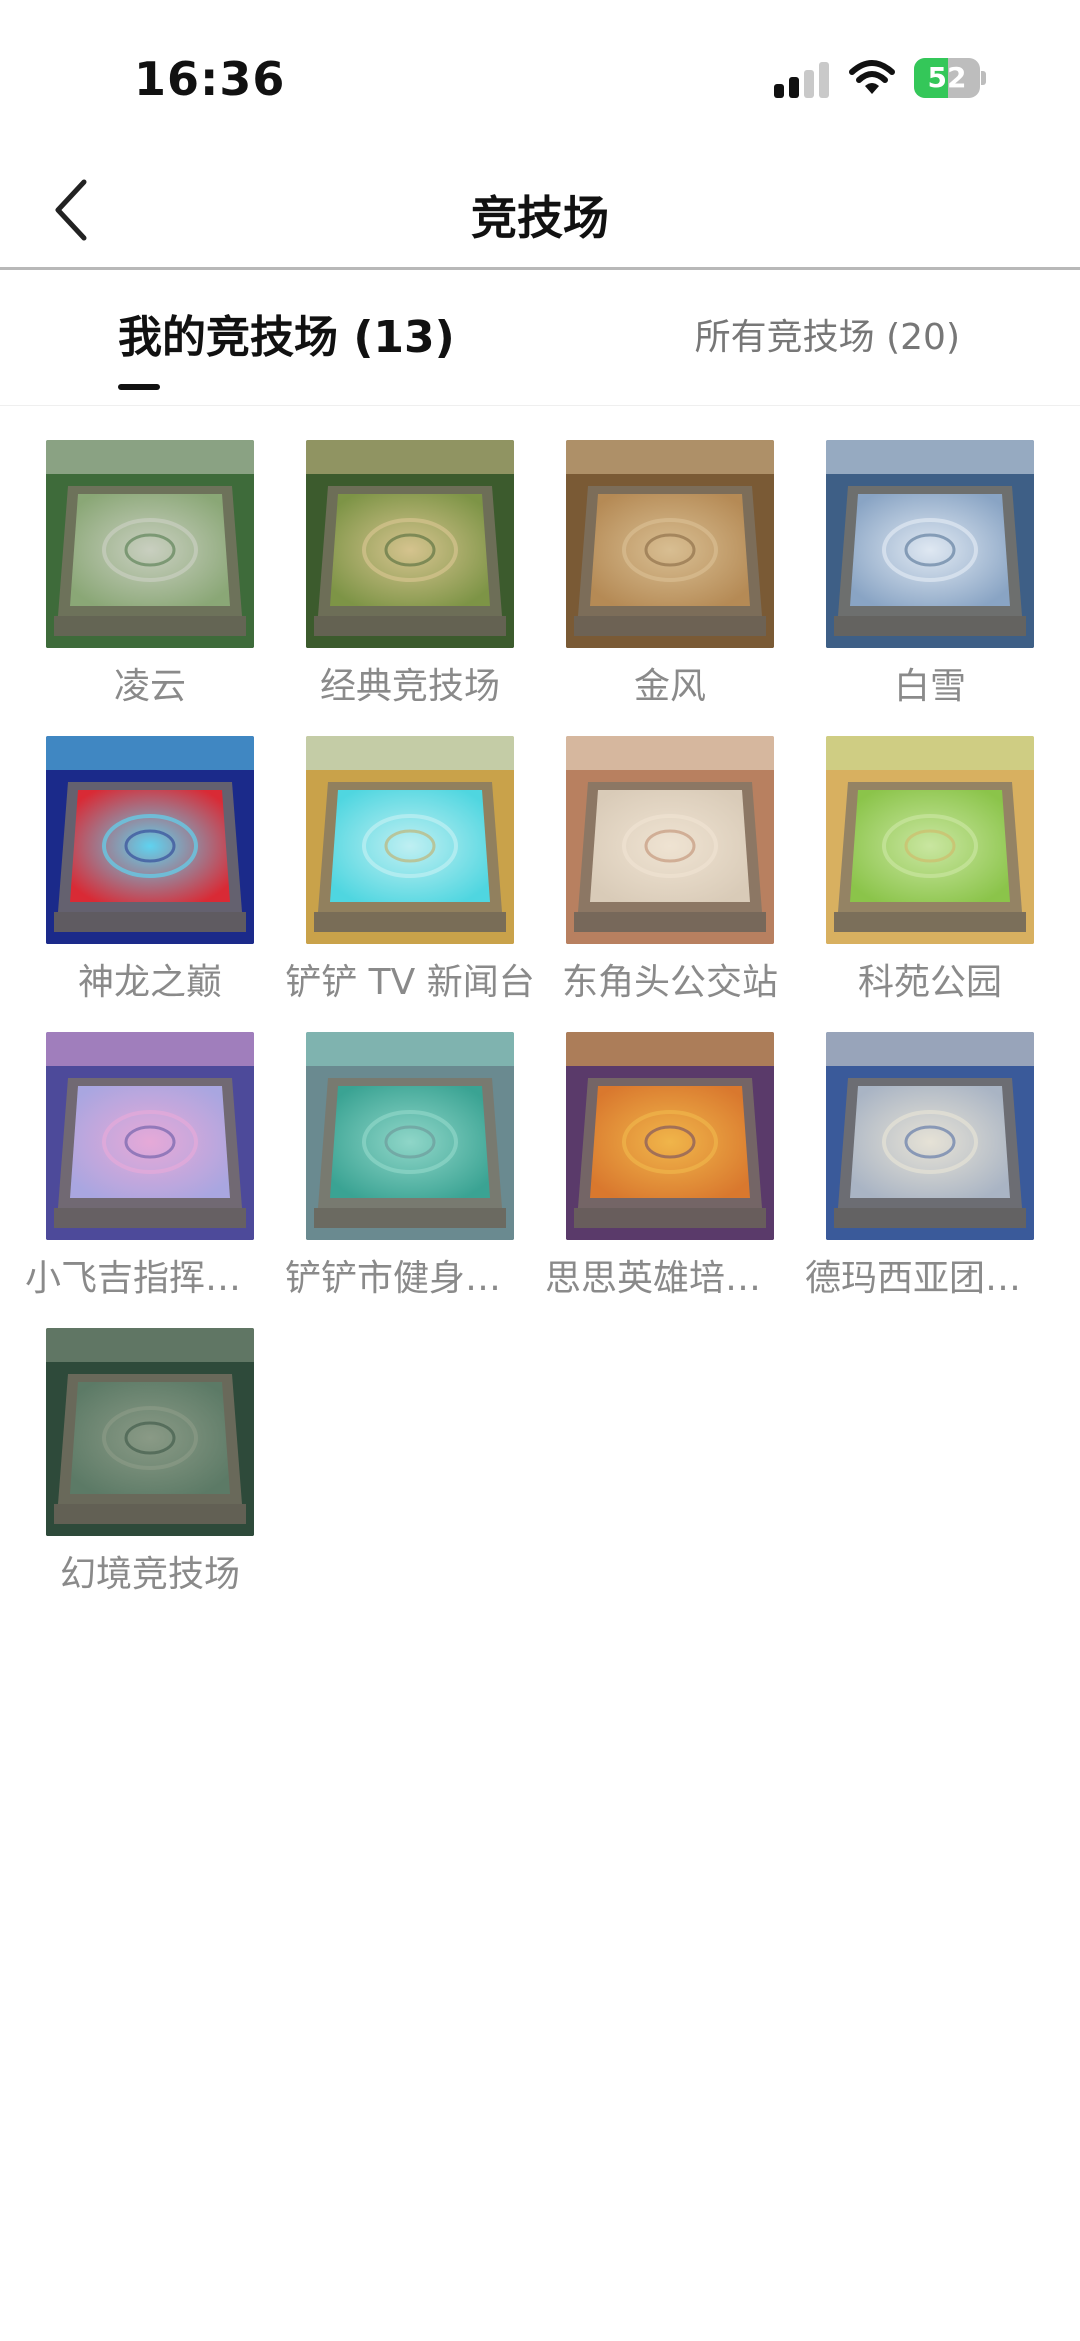 The height and width of the screenshot is (2341, 1080). I want to click on arena-name: 东角头公交站, so click(669, 982).